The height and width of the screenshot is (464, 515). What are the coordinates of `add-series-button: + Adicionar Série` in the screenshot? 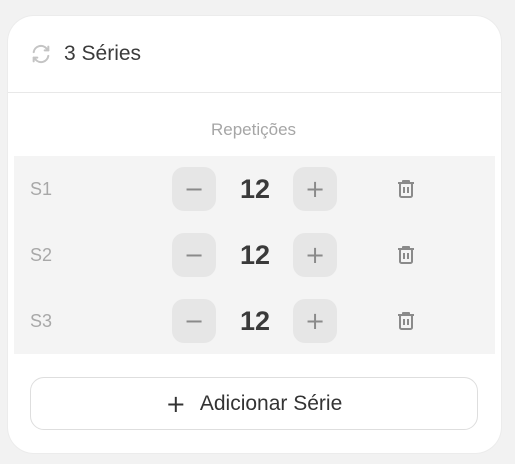 It's located at (254, 403).